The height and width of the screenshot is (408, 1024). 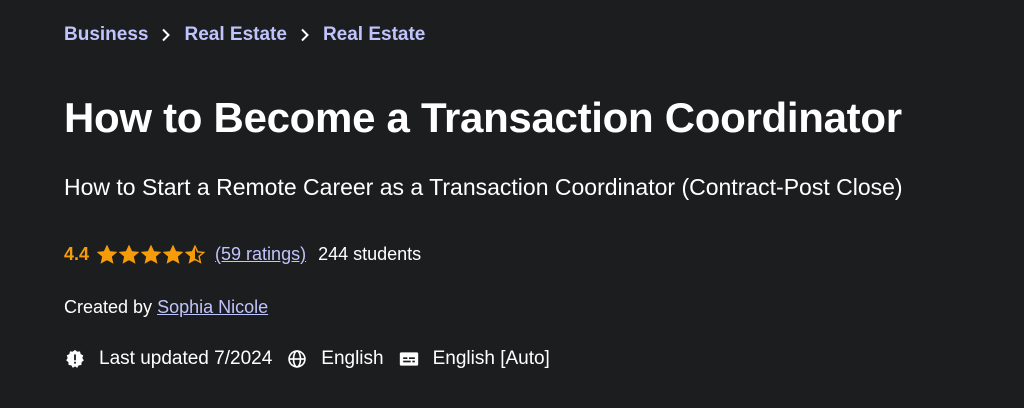 I want to click on globe-icon, so click(x=297, y=359).